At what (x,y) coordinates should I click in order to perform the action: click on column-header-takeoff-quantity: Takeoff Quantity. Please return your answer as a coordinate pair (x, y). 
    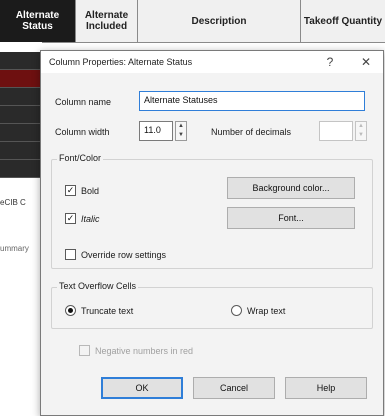
    Looking at the image, I should click on (343, 21).